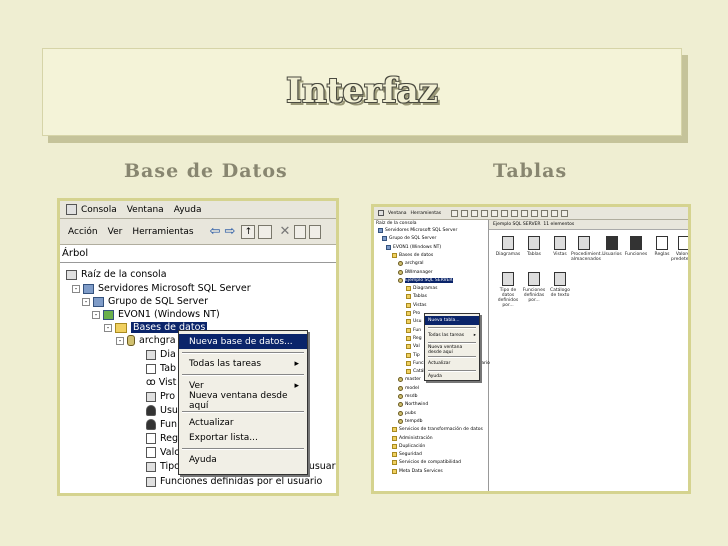  I want to click on list-item: Vistas, so click(560, 246).